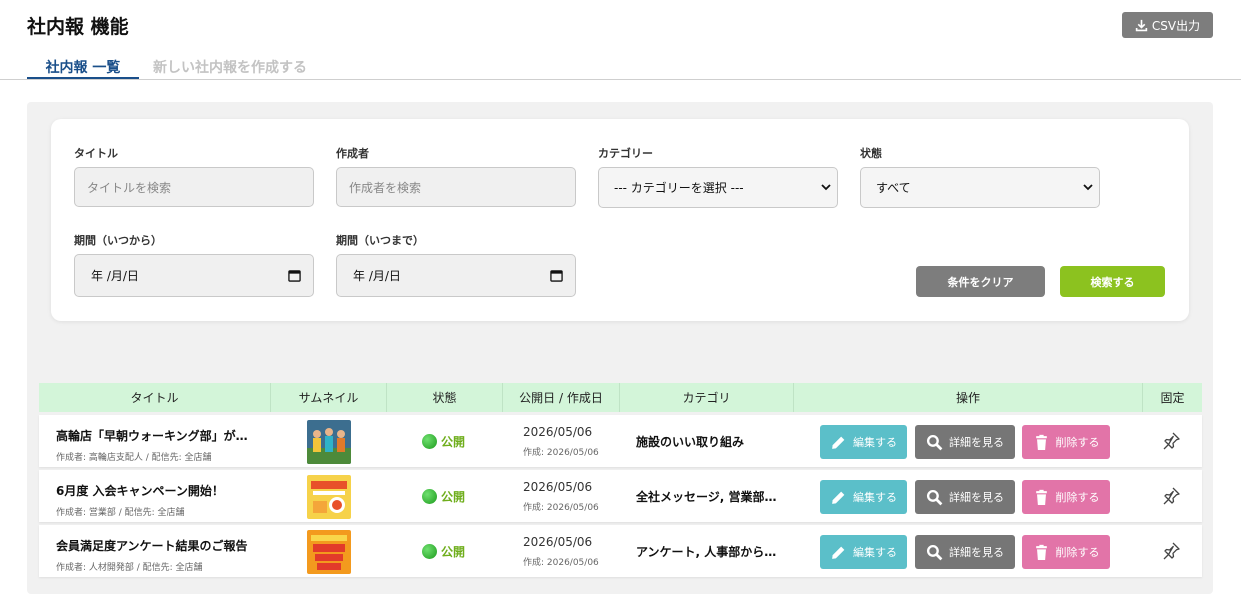  Describe the element at coordinates (163, 490) in the screenshot. I see `row-title: 6月度 入会キャンペーン開始！` at that location.